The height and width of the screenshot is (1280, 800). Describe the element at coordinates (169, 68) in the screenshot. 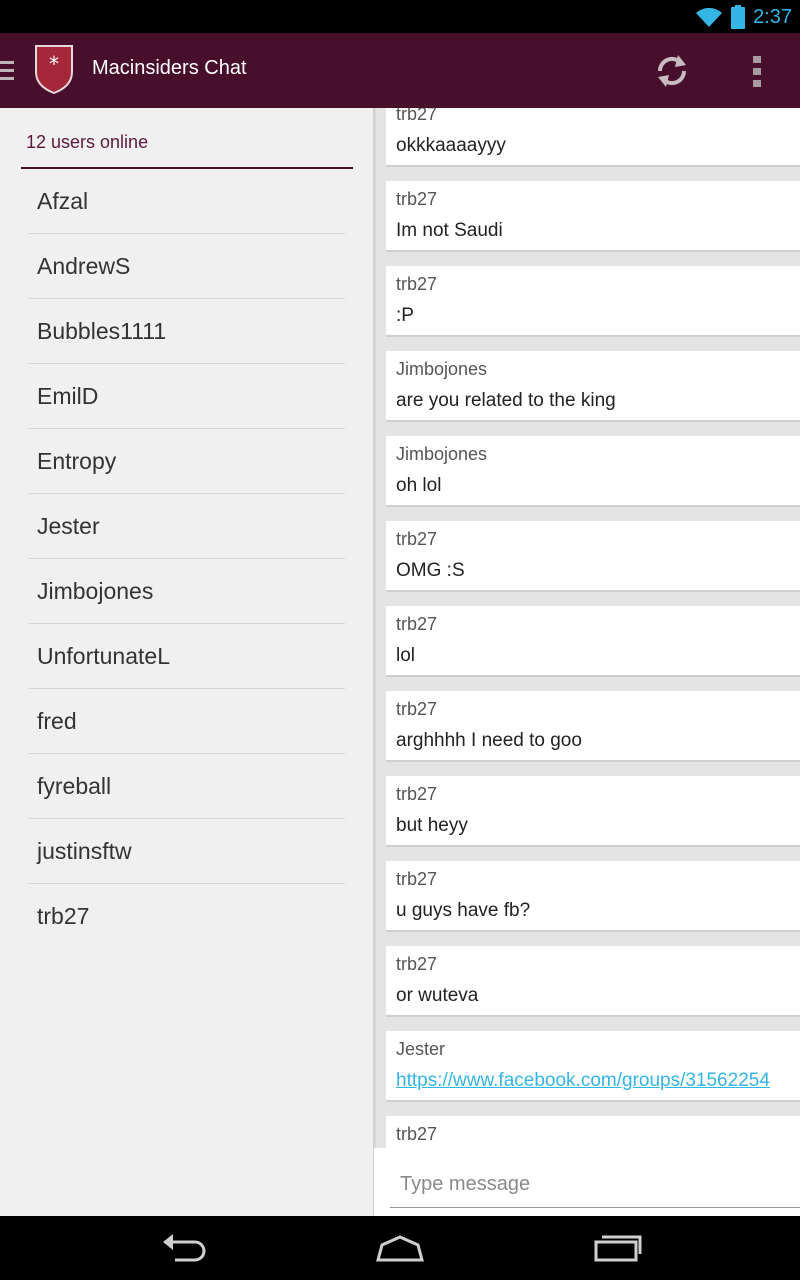

I see `app-title: Macinsiders Chat` at that location.